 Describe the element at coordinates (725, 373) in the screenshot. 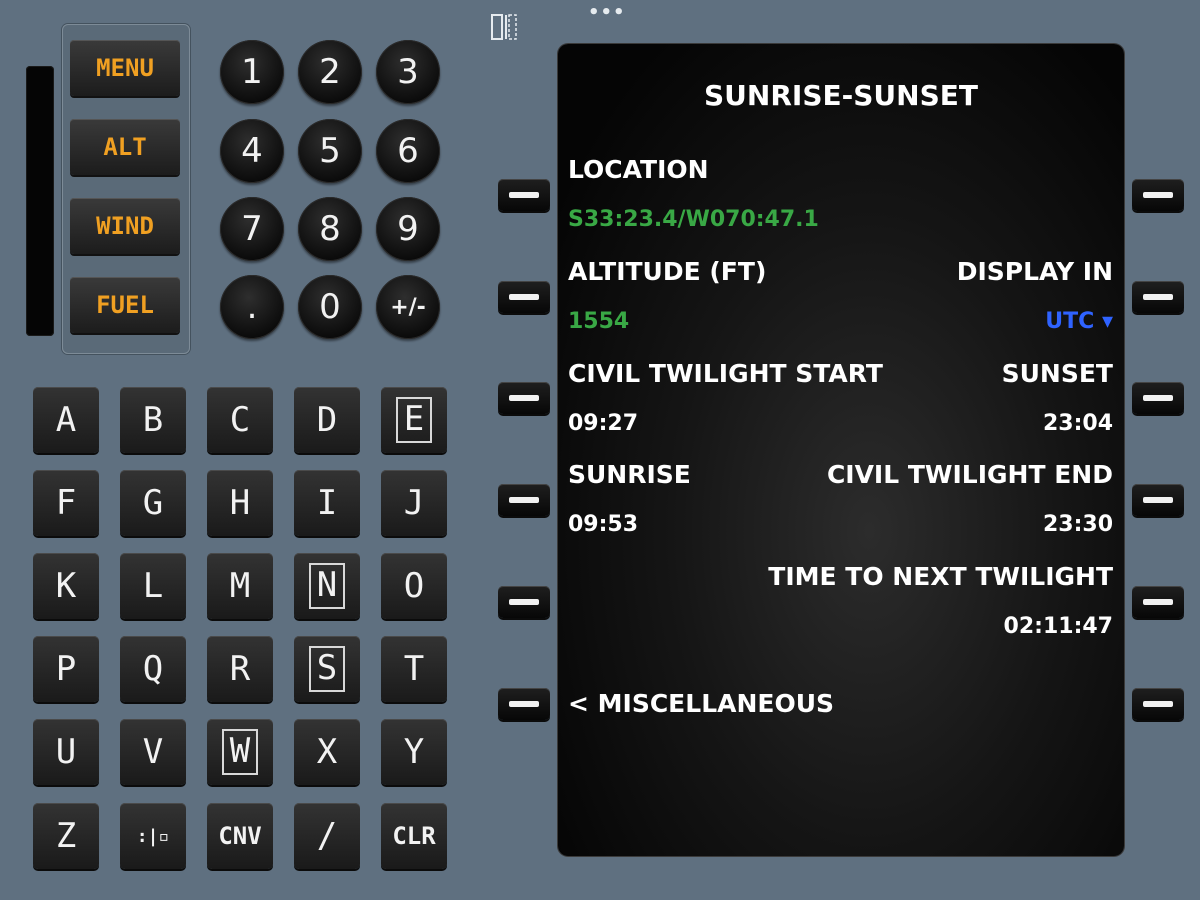

I see `civil-twilight-start-label: CIVIL TWILIGHT START` at that location.